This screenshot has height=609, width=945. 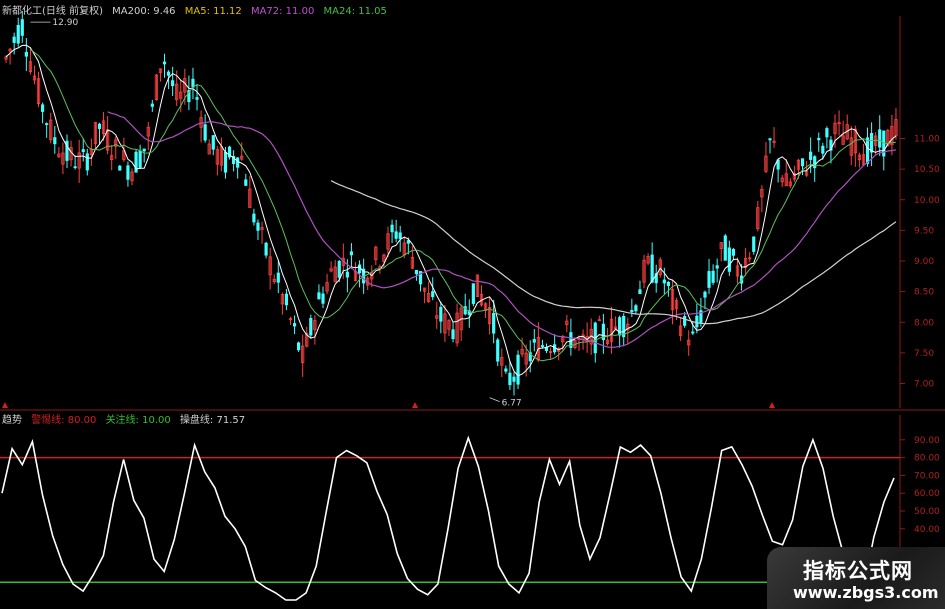 I want to click on price-tick-label: 11.00, so click(x=927, y=140).